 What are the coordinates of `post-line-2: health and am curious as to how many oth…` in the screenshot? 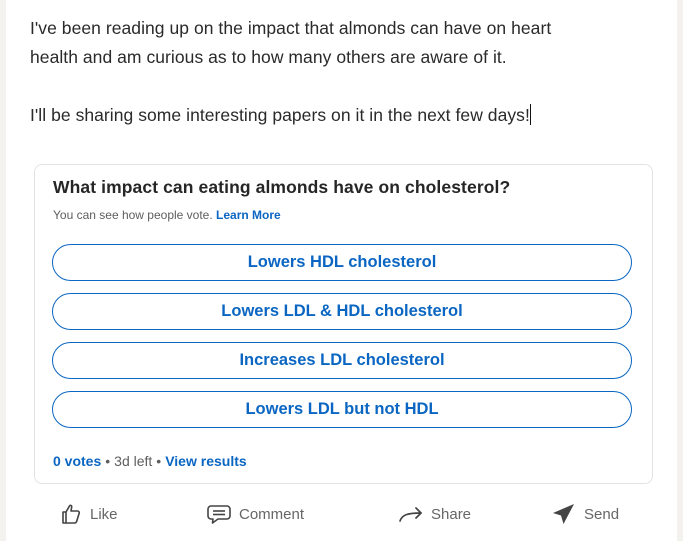 It's located at (268, 57).